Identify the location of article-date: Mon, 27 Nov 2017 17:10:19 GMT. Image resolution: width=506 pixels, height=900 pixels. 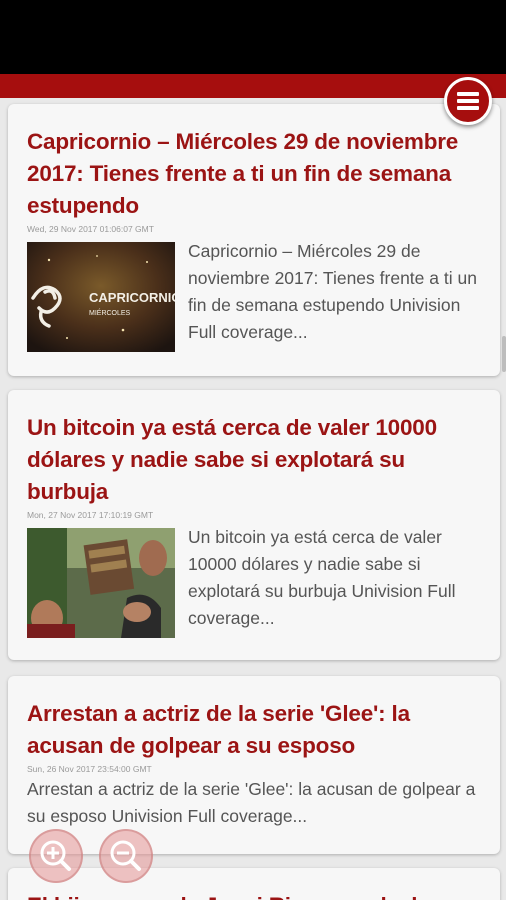
(90, 515).